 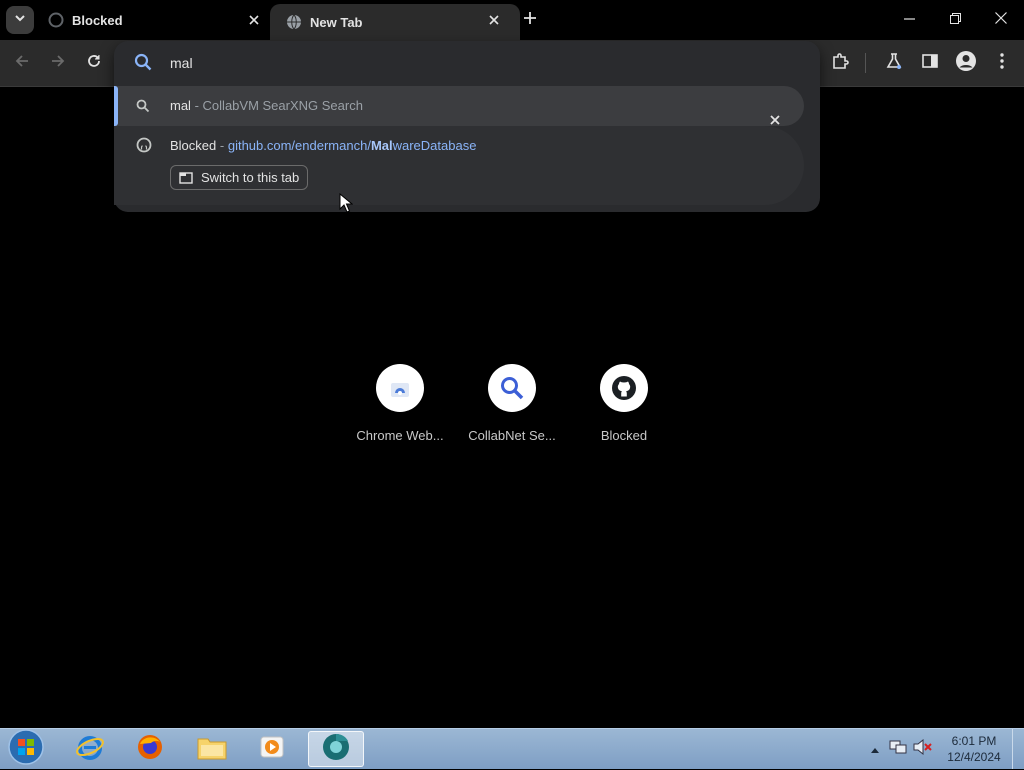 I want to click on windows-start-icon, so click(x=26, y=749).